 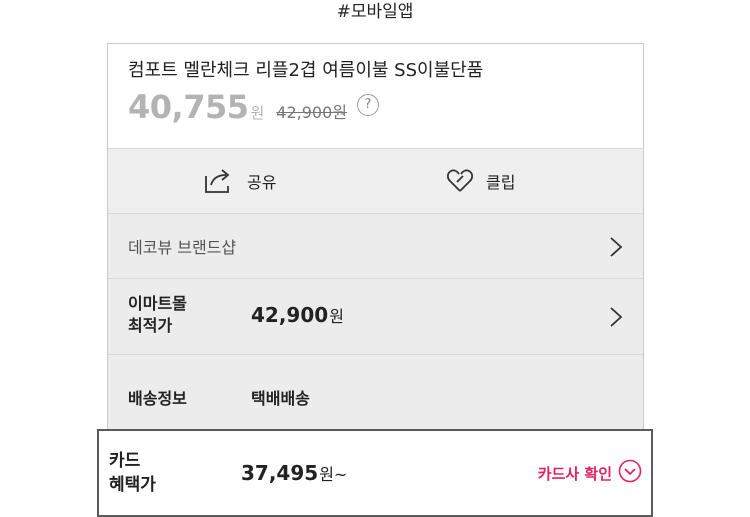 What do you see at coordinates (312, 112) in the screenshot?
I see `original-price: 42,900원` at bounding box center [312, 112].